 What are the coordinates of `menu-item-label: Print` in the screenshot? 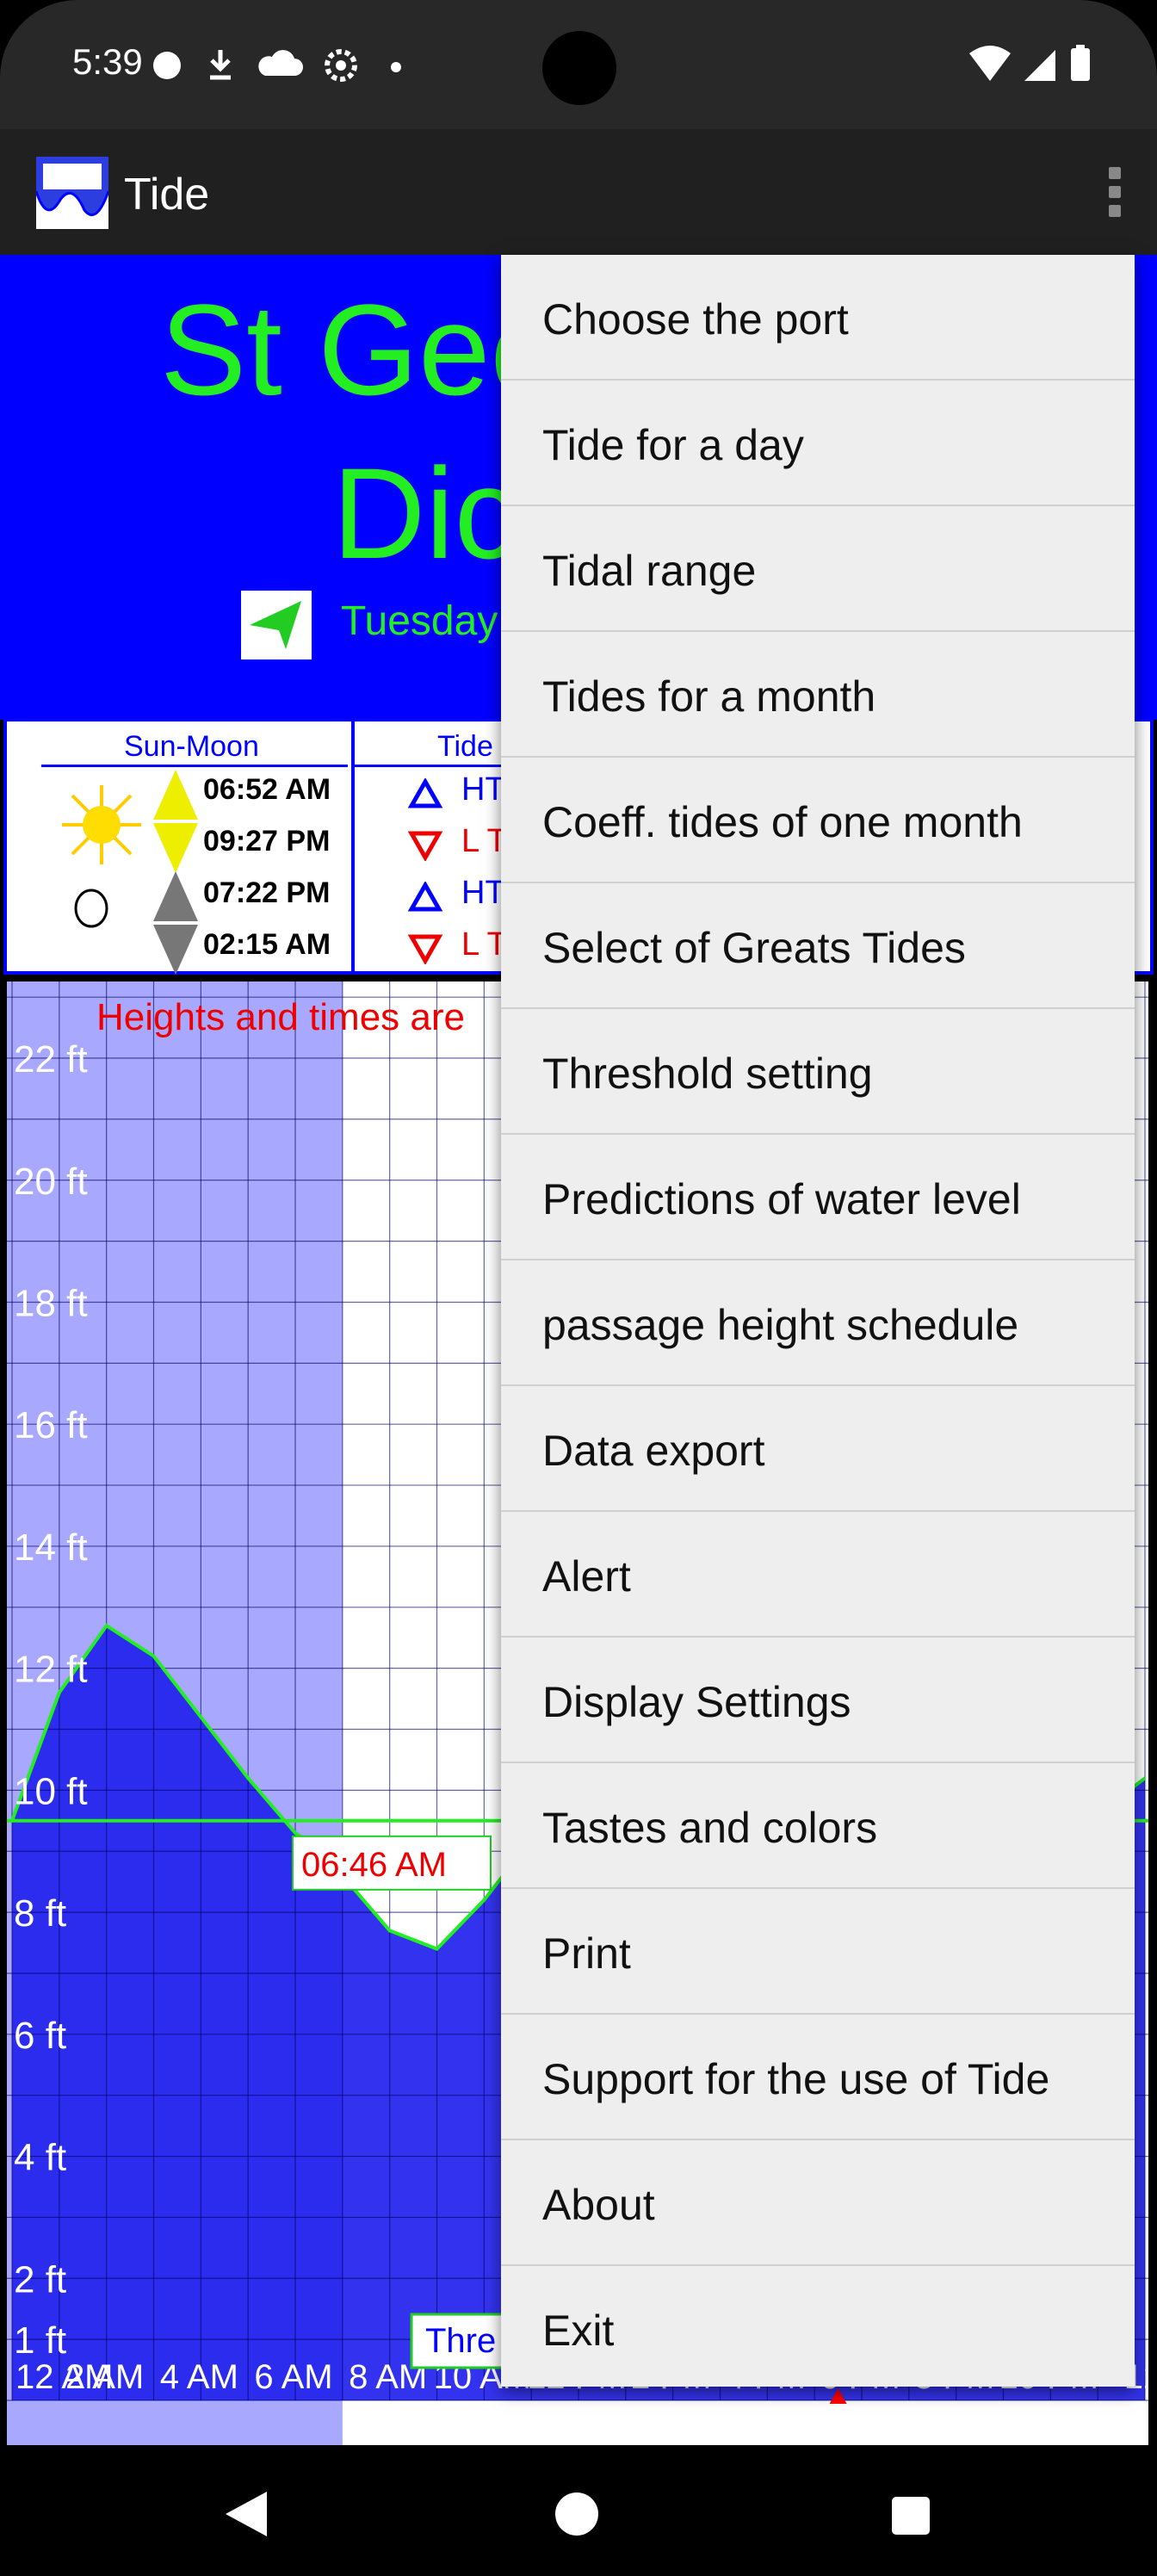 It's located at (586, 1953).